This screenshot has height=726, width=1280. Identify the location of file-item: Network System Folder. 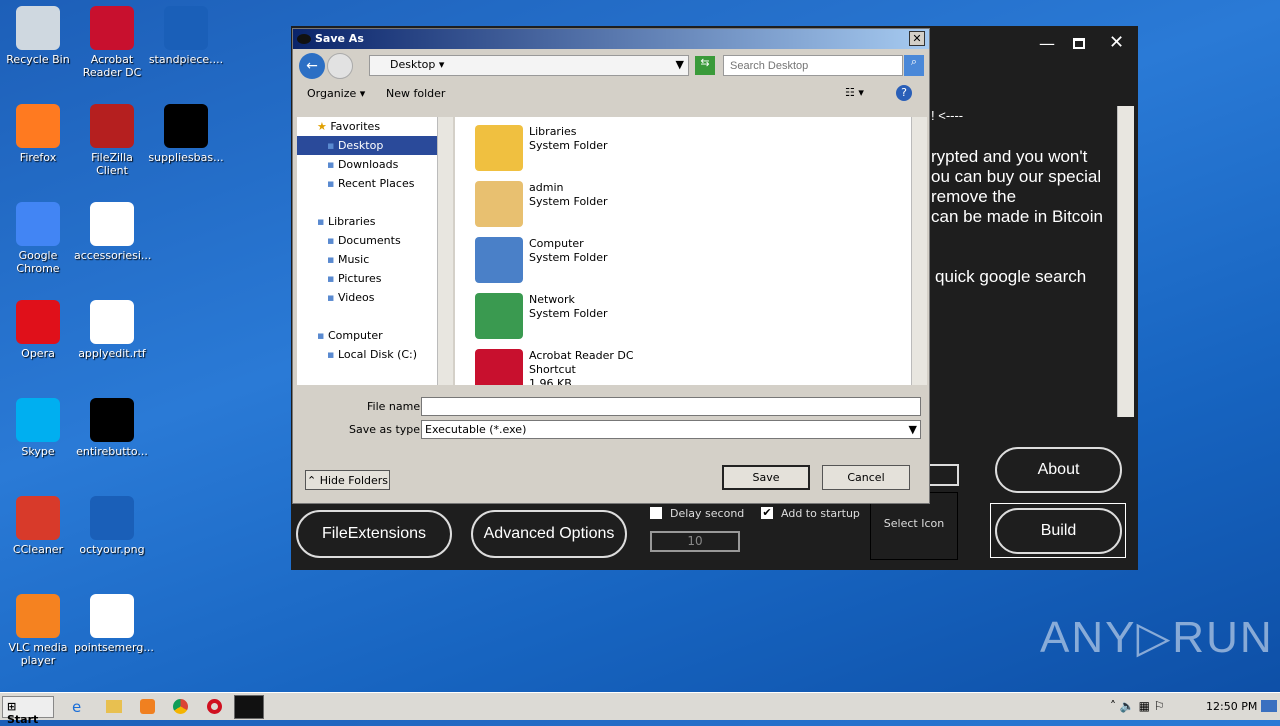
(541, 321).